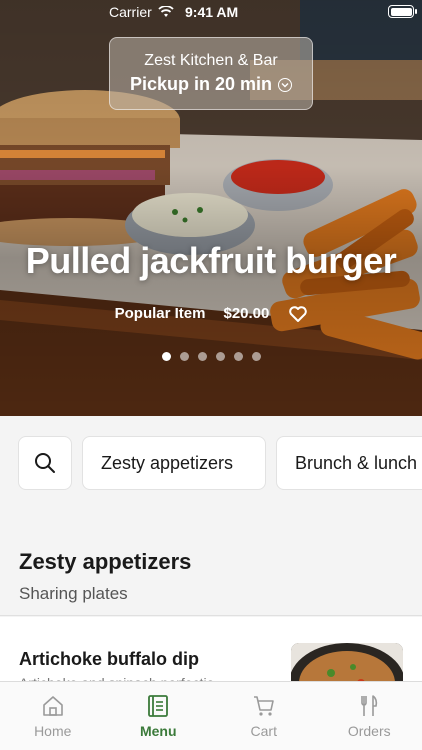  I want to click on heart-icon, so click(298, 313).